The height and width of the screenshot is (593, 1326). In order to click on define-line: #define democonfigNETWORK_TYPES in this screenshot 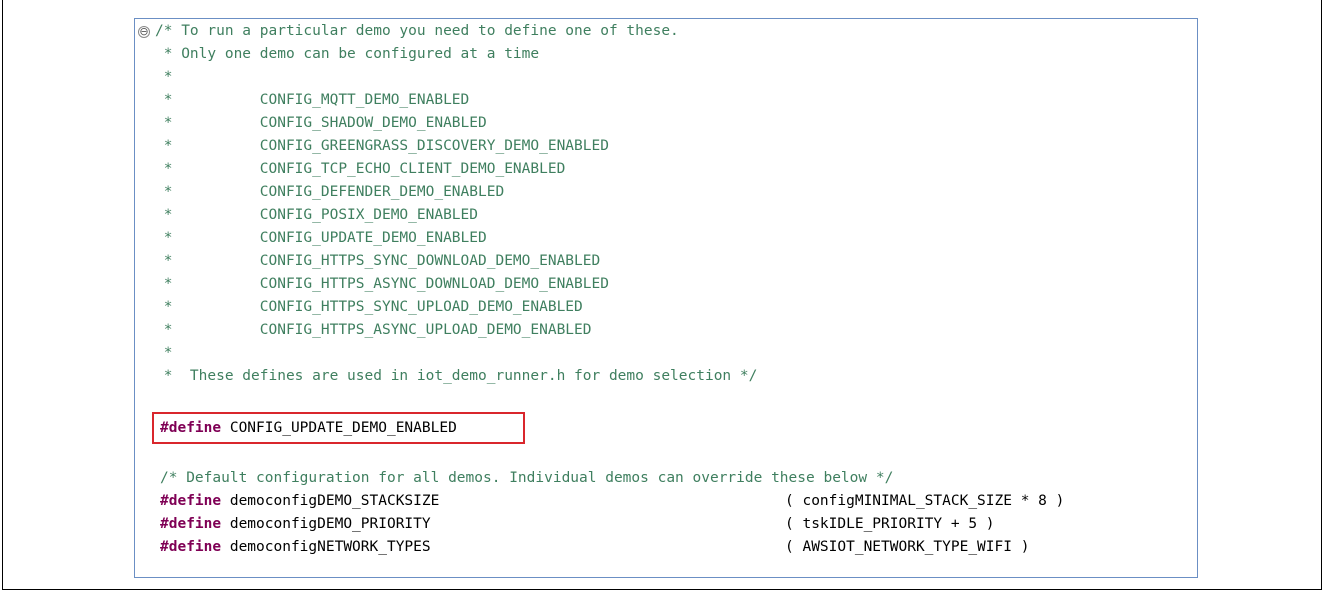, I will do `click(295, 547)`.